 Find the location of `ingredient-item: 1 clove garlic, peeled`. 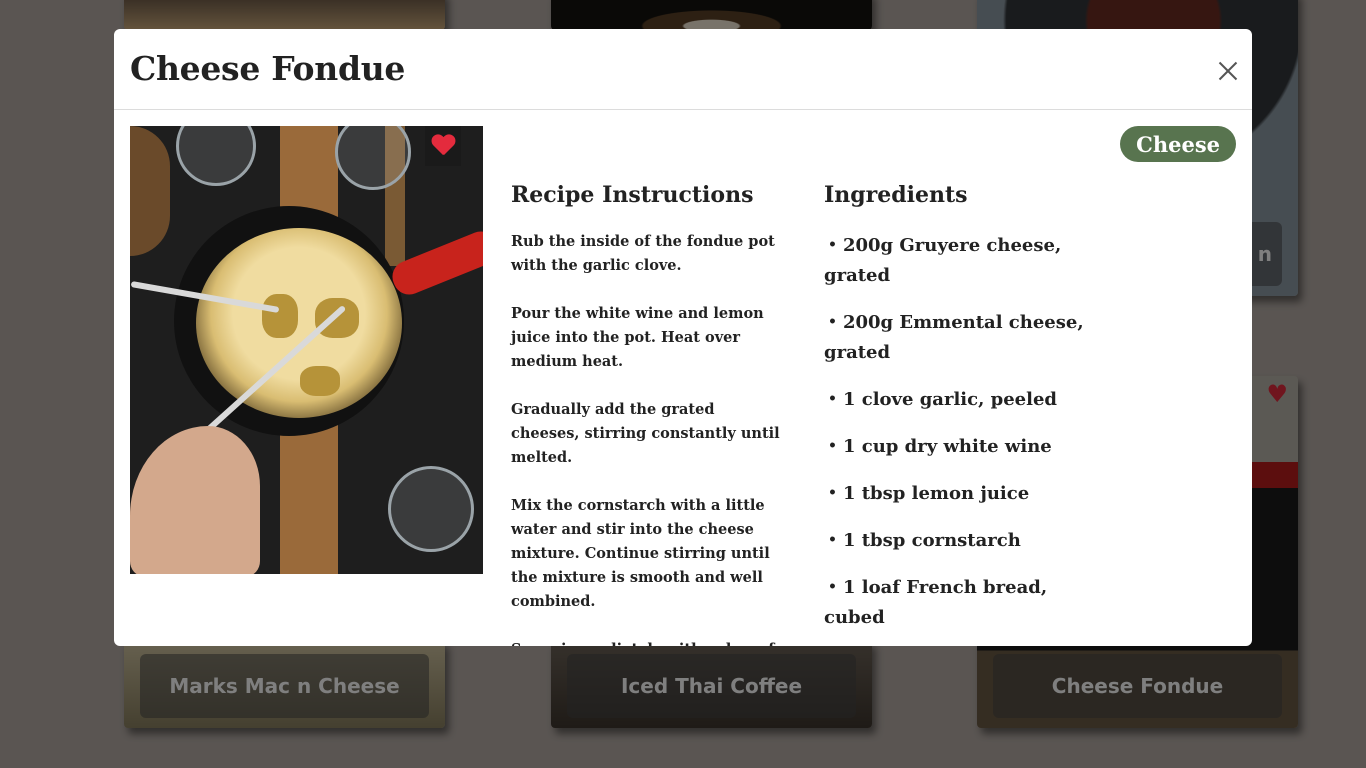

ingredient-item: 1 clove garlic, peeled is located at coordinates (969, 399).